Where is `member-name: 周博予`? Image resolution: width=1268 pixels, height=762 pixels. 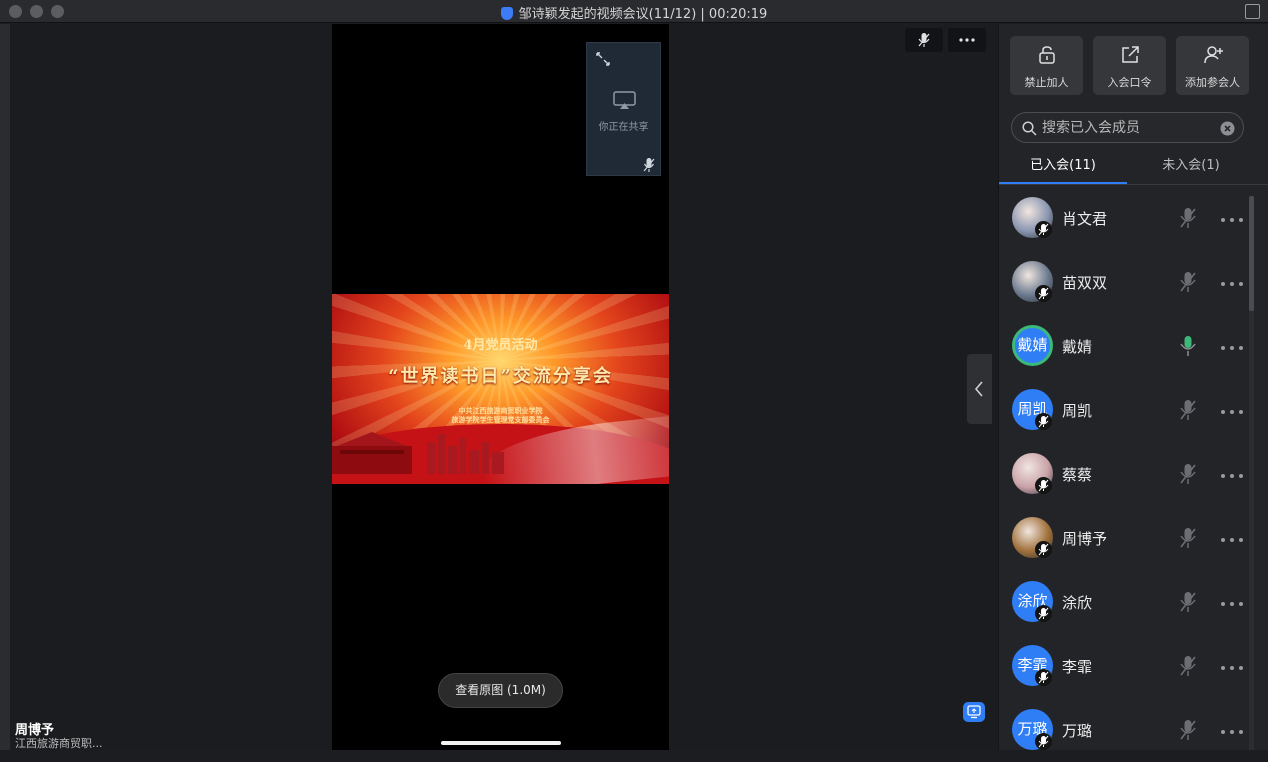
member-name: 周博予 is located at coordinates (1085, 539).